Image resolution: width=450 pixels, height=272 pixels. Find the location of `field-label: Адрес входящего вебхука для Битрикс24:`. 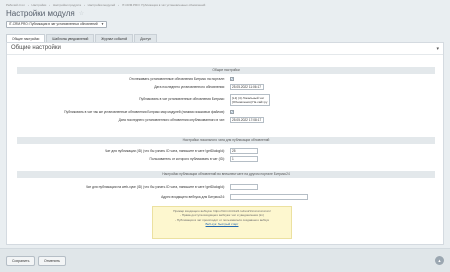

field-label: Адрес входящего вебхука для Битрикс24: is located at coordinates (193, 197).